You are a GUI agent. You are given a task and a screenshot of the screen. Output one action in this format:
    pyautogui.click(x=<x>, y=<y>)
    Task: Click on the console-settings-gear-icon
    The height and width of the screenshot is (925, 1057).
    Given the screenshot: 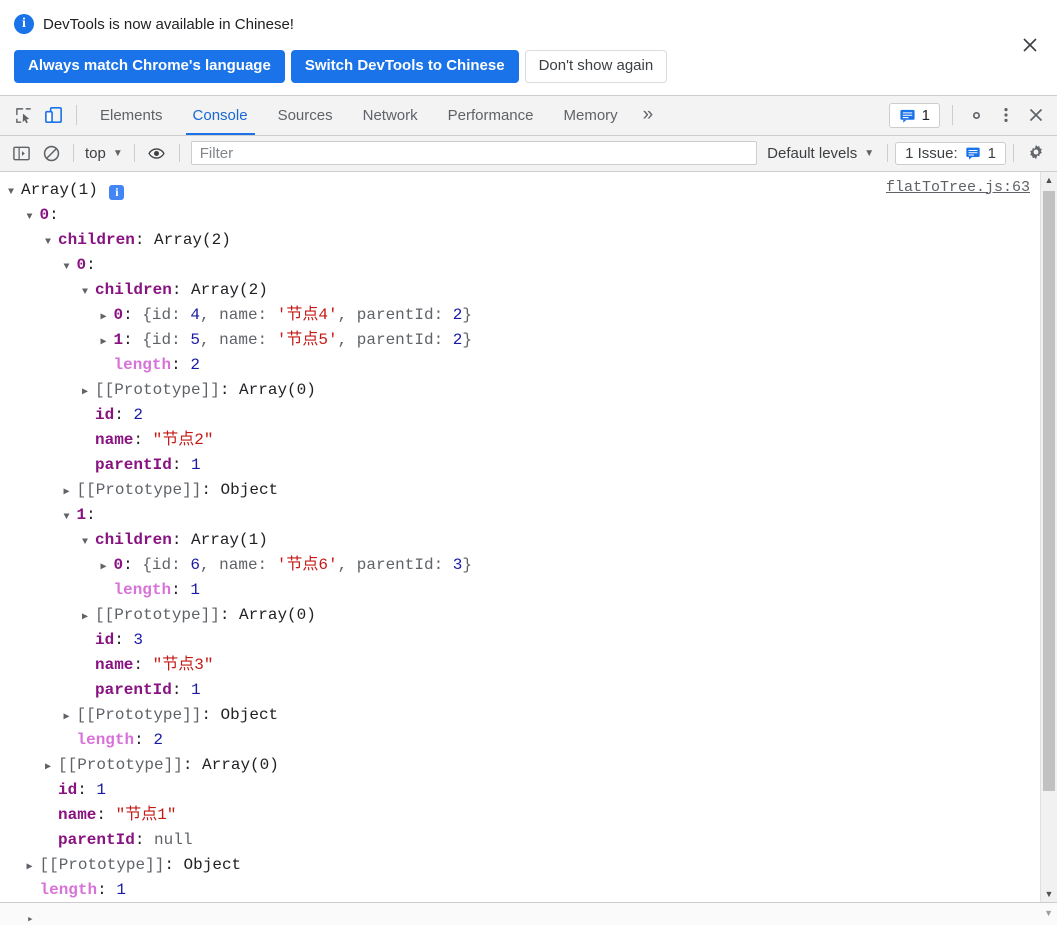 What is the action you would take?
    pyautogui.click(x=1036, y=153)
    